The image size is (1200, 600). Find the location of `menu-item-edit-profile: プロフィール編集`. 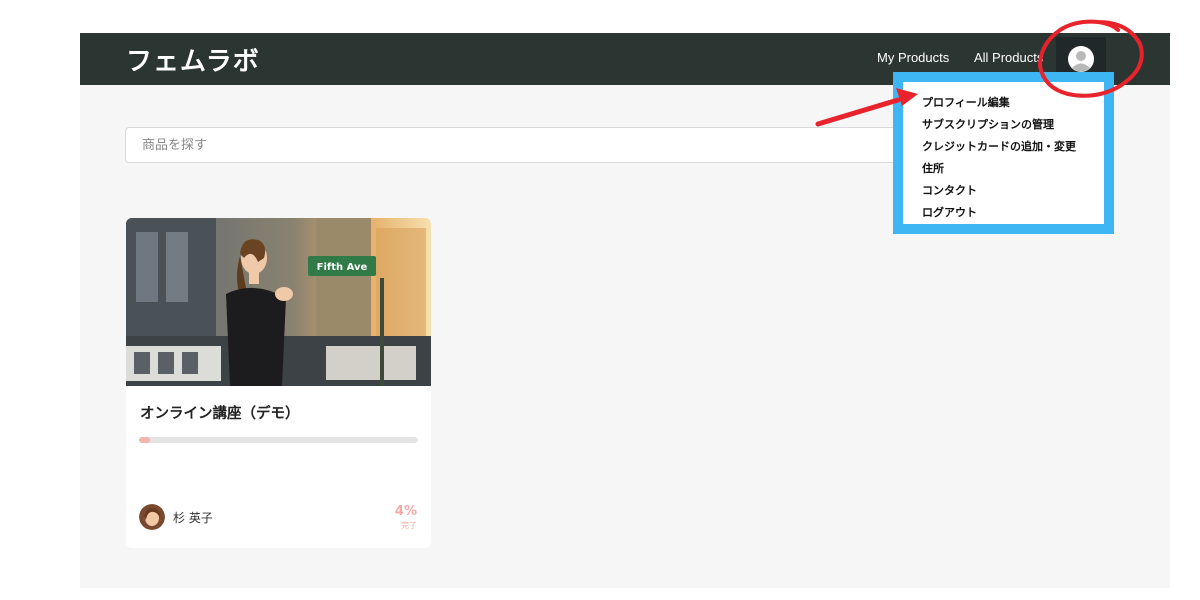

menu-item-edit-profile: プロフィール編集 is located at coordinates (999, 103).